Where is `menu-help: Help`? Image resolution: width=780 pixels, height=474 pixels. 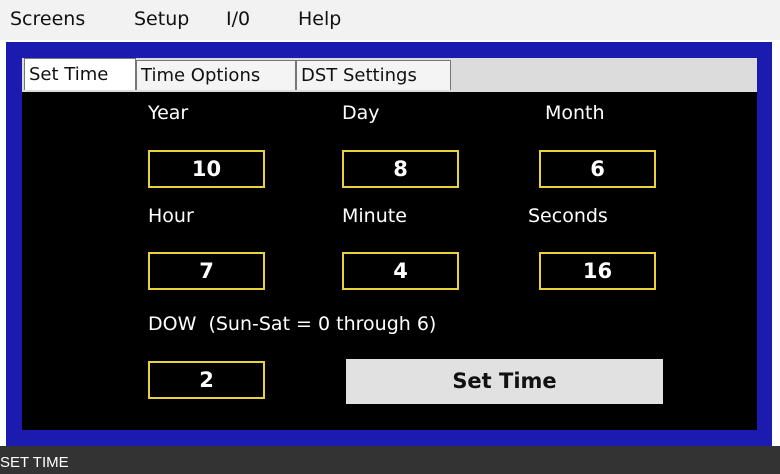 menu-help: Help is located at coordinates (319, 19).